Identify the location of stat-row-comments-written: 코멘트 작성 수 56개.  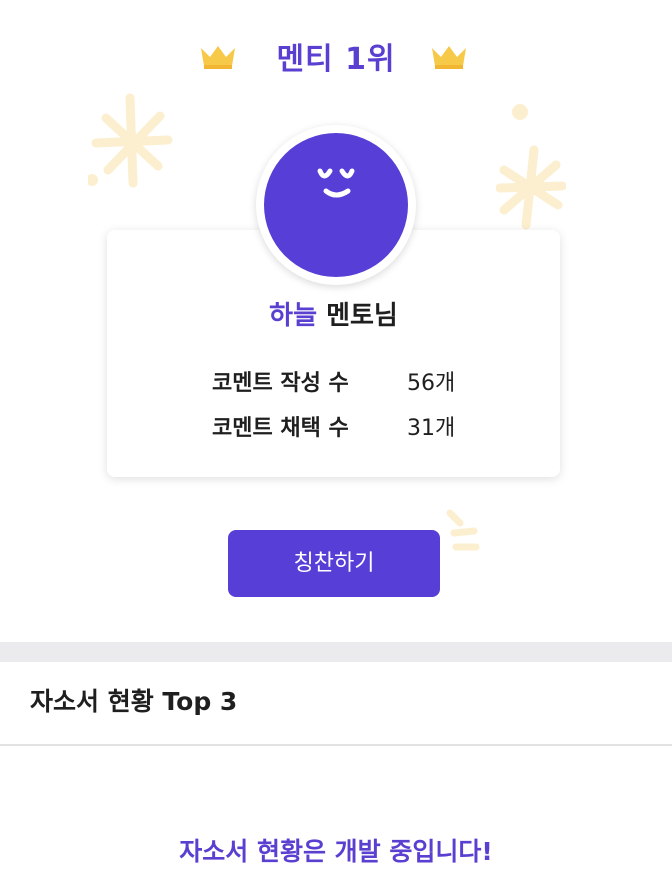
(362, 384).